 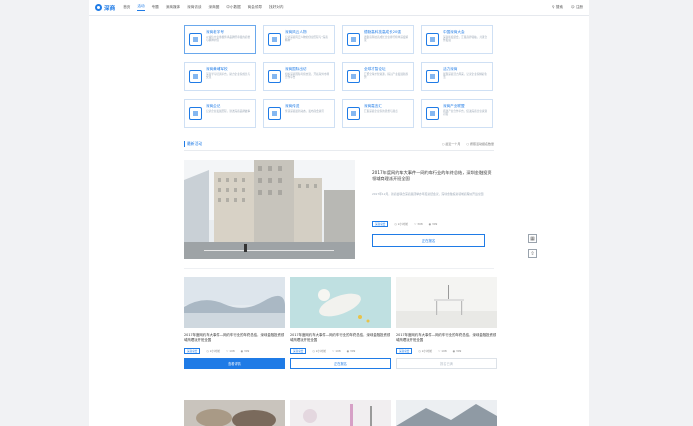 I want to click on feature-card: 中国深商大会深商年度盛会，汇集商界领袖，共谋合作发展, so click(x=457, y=39).